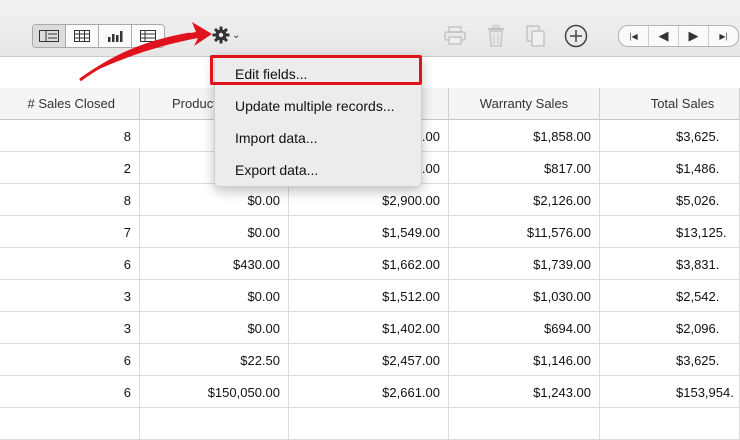 Image resolution: width=740 pixels, height=440 pixels. What do you see at coordinates (670, 168) in the screenshot?
I see `table-cell: $1,486.` at bounding box center [670, 168].